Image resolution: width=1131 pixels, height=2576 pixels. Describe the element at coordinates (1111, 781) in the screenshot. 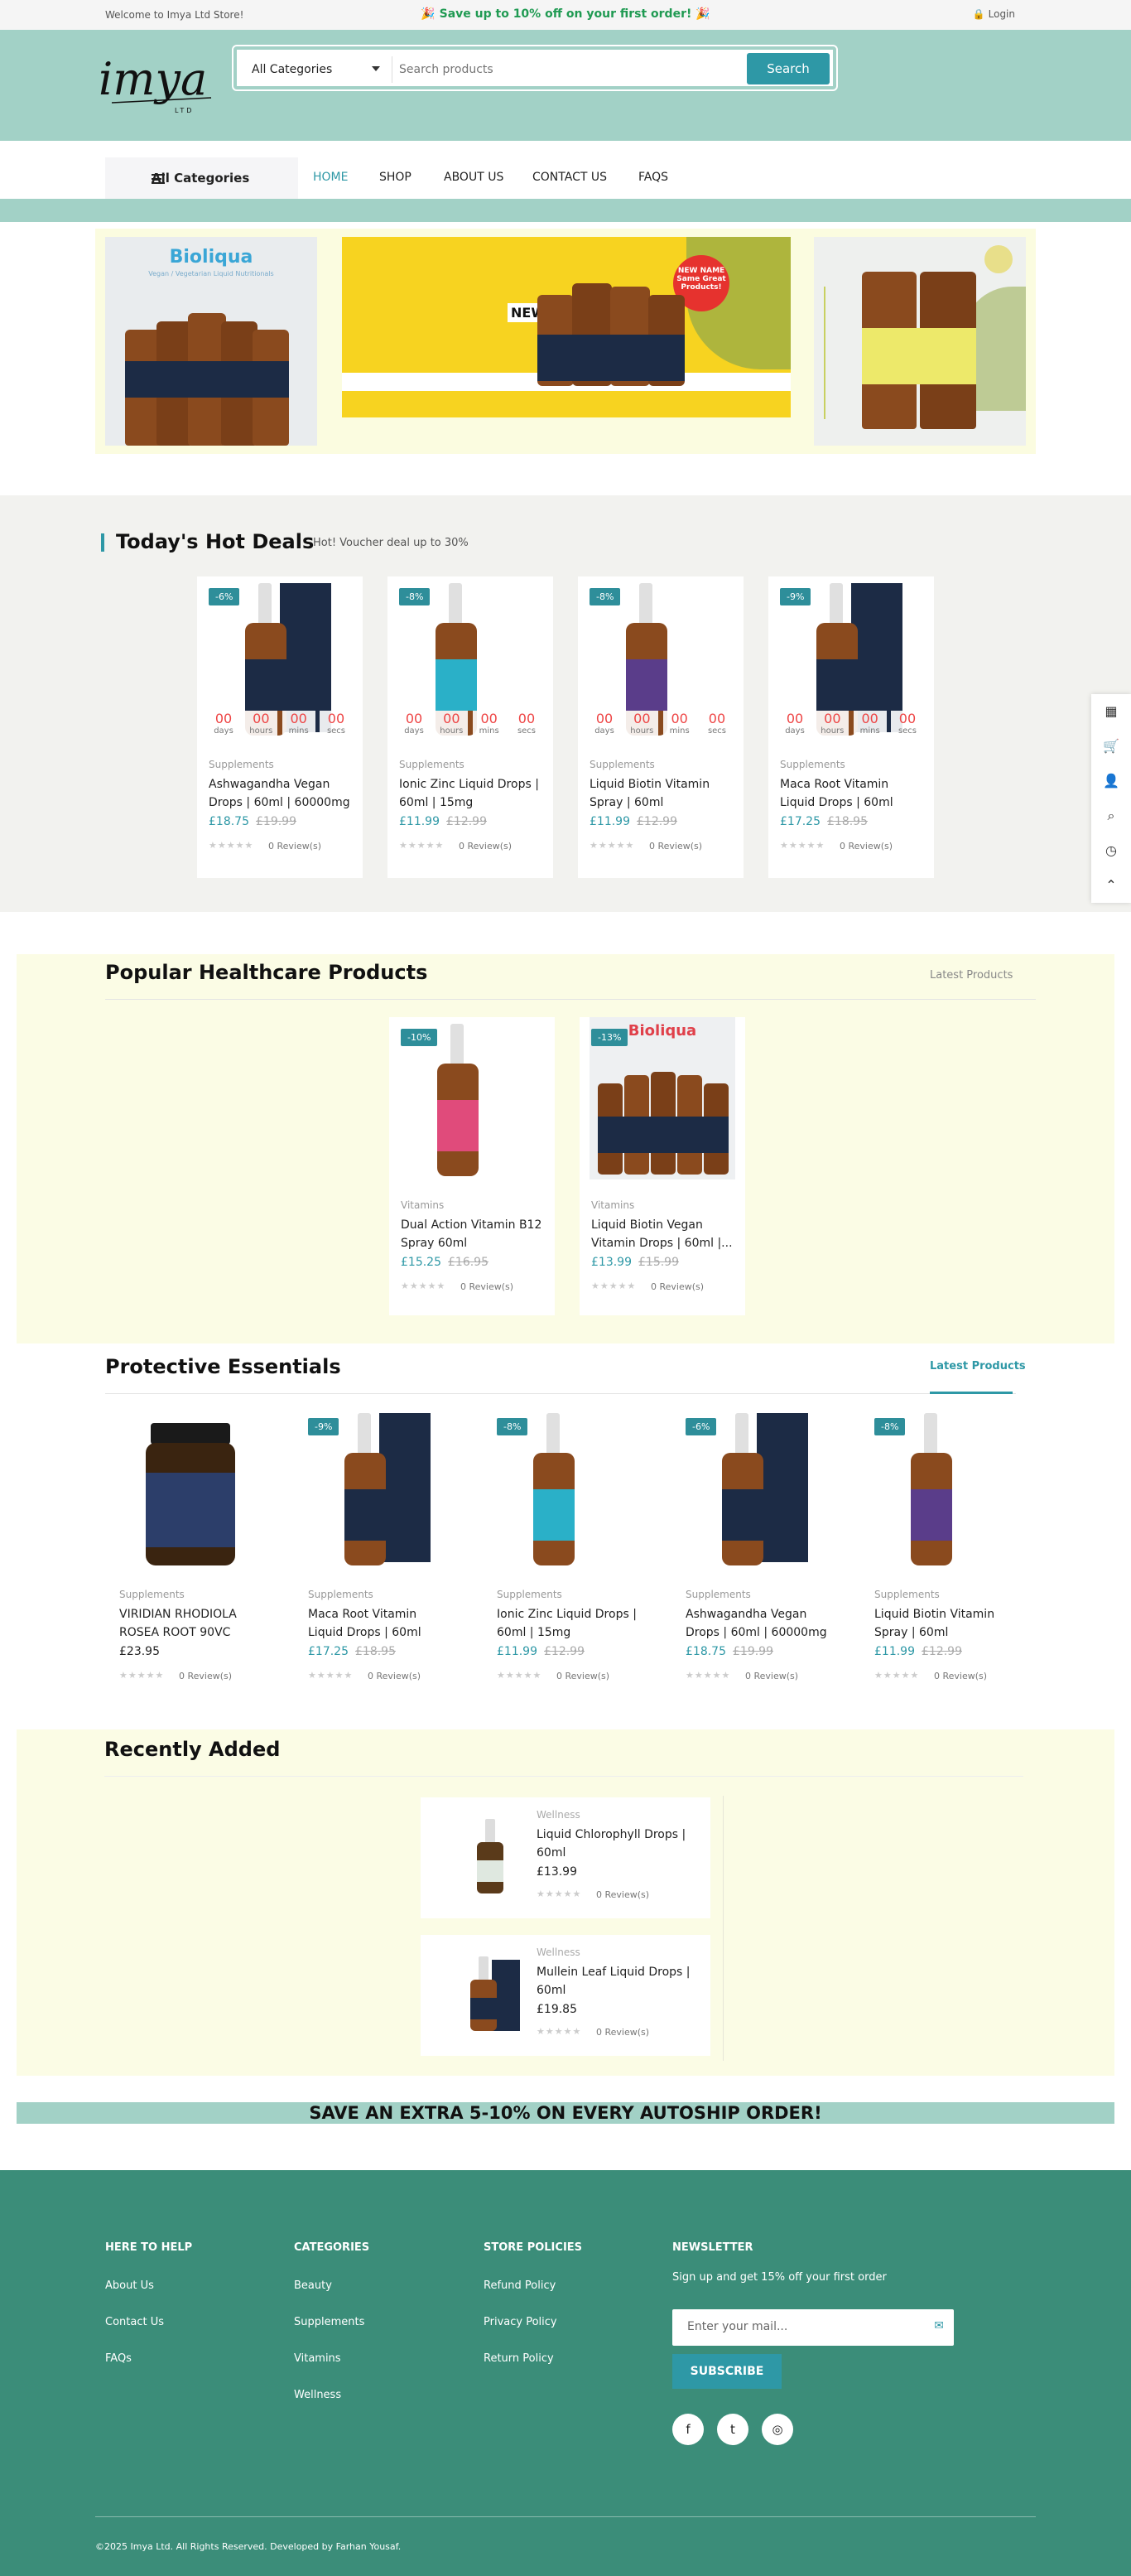

I see `user-icon: 👤` at that location.